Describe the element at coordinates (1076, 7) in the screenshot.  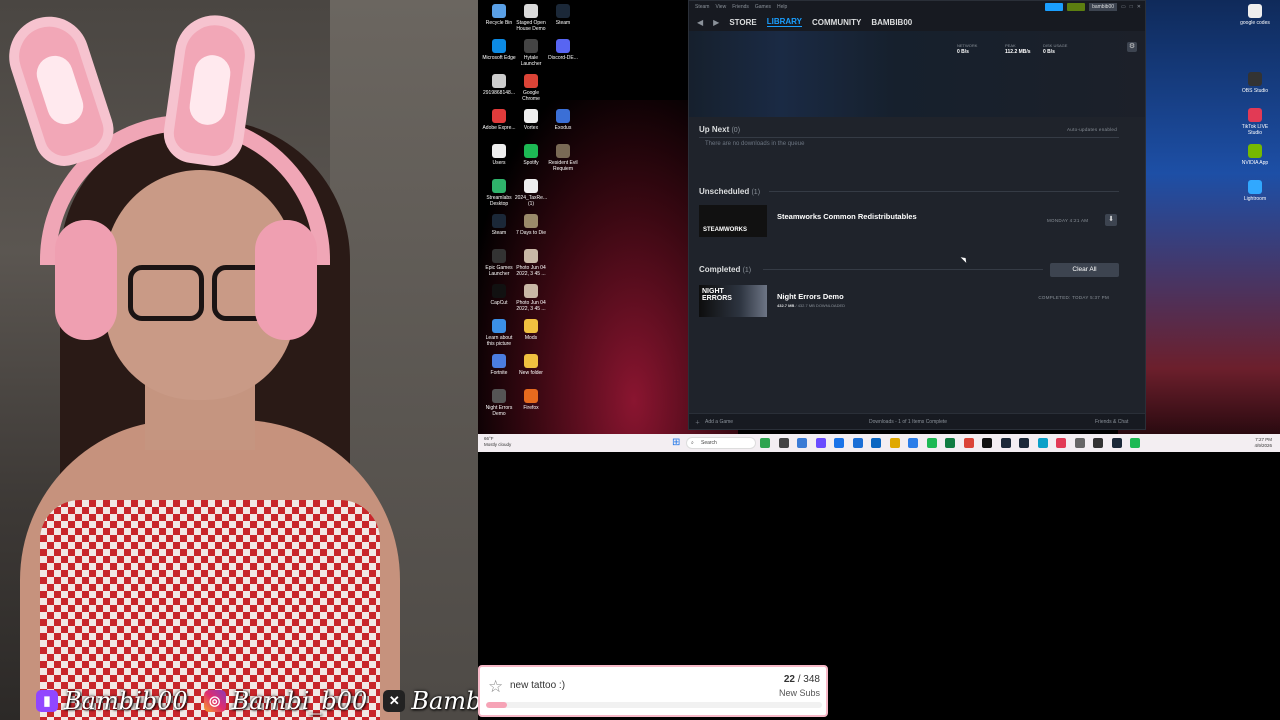
I see `notification-button` at that location.